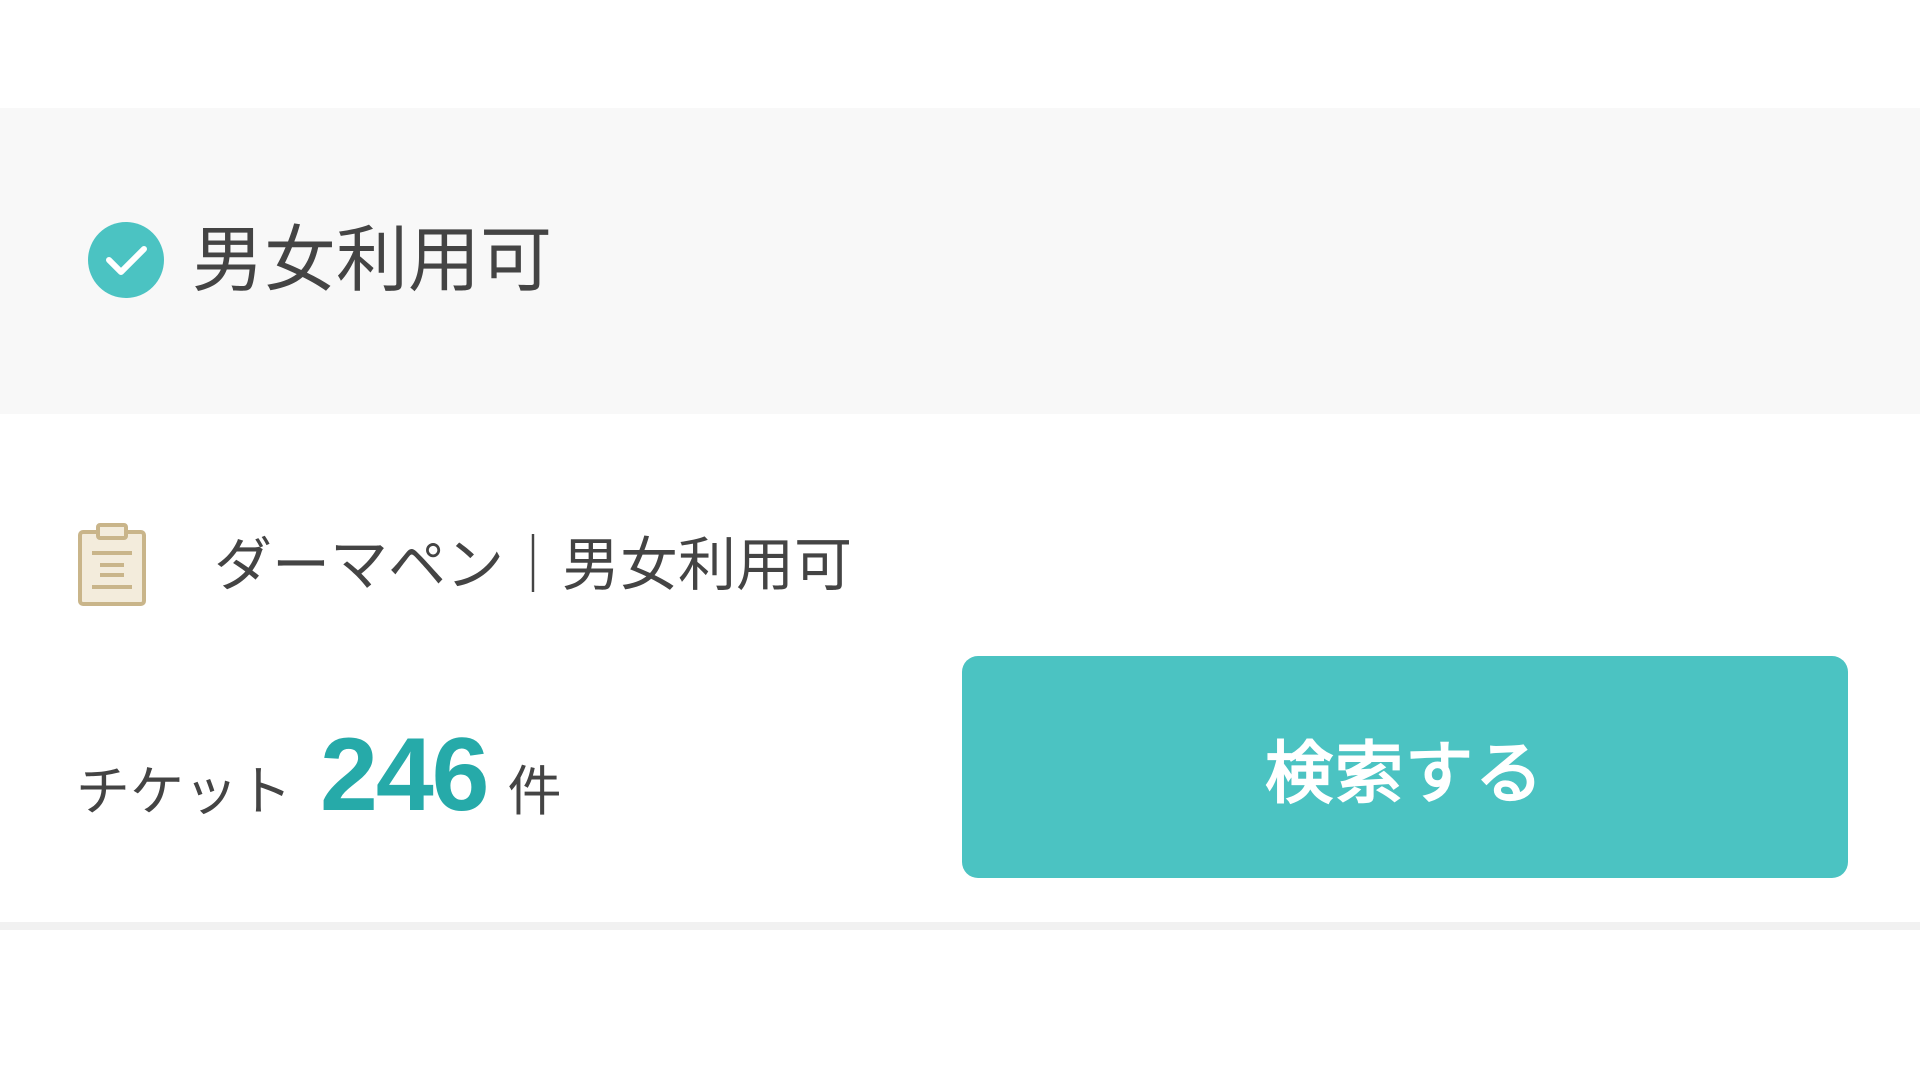  I want to click on filter-option-unisex: 男女利用可, so click(320, 260).